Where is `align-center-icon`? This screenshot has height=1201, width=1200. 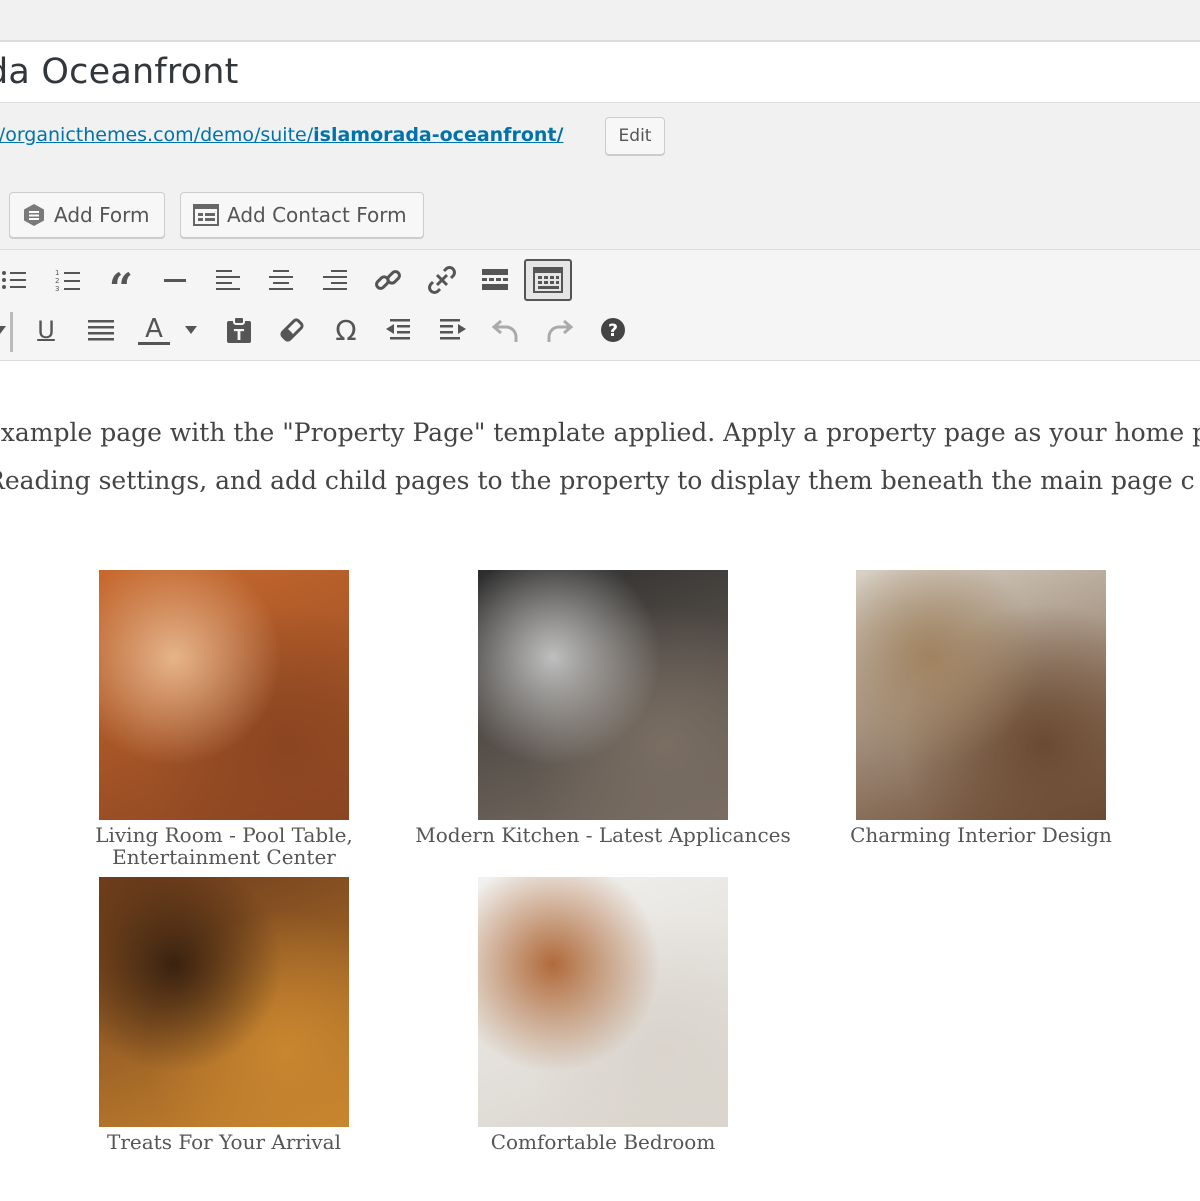 align-center-icon is located at coordinates (281, 280).